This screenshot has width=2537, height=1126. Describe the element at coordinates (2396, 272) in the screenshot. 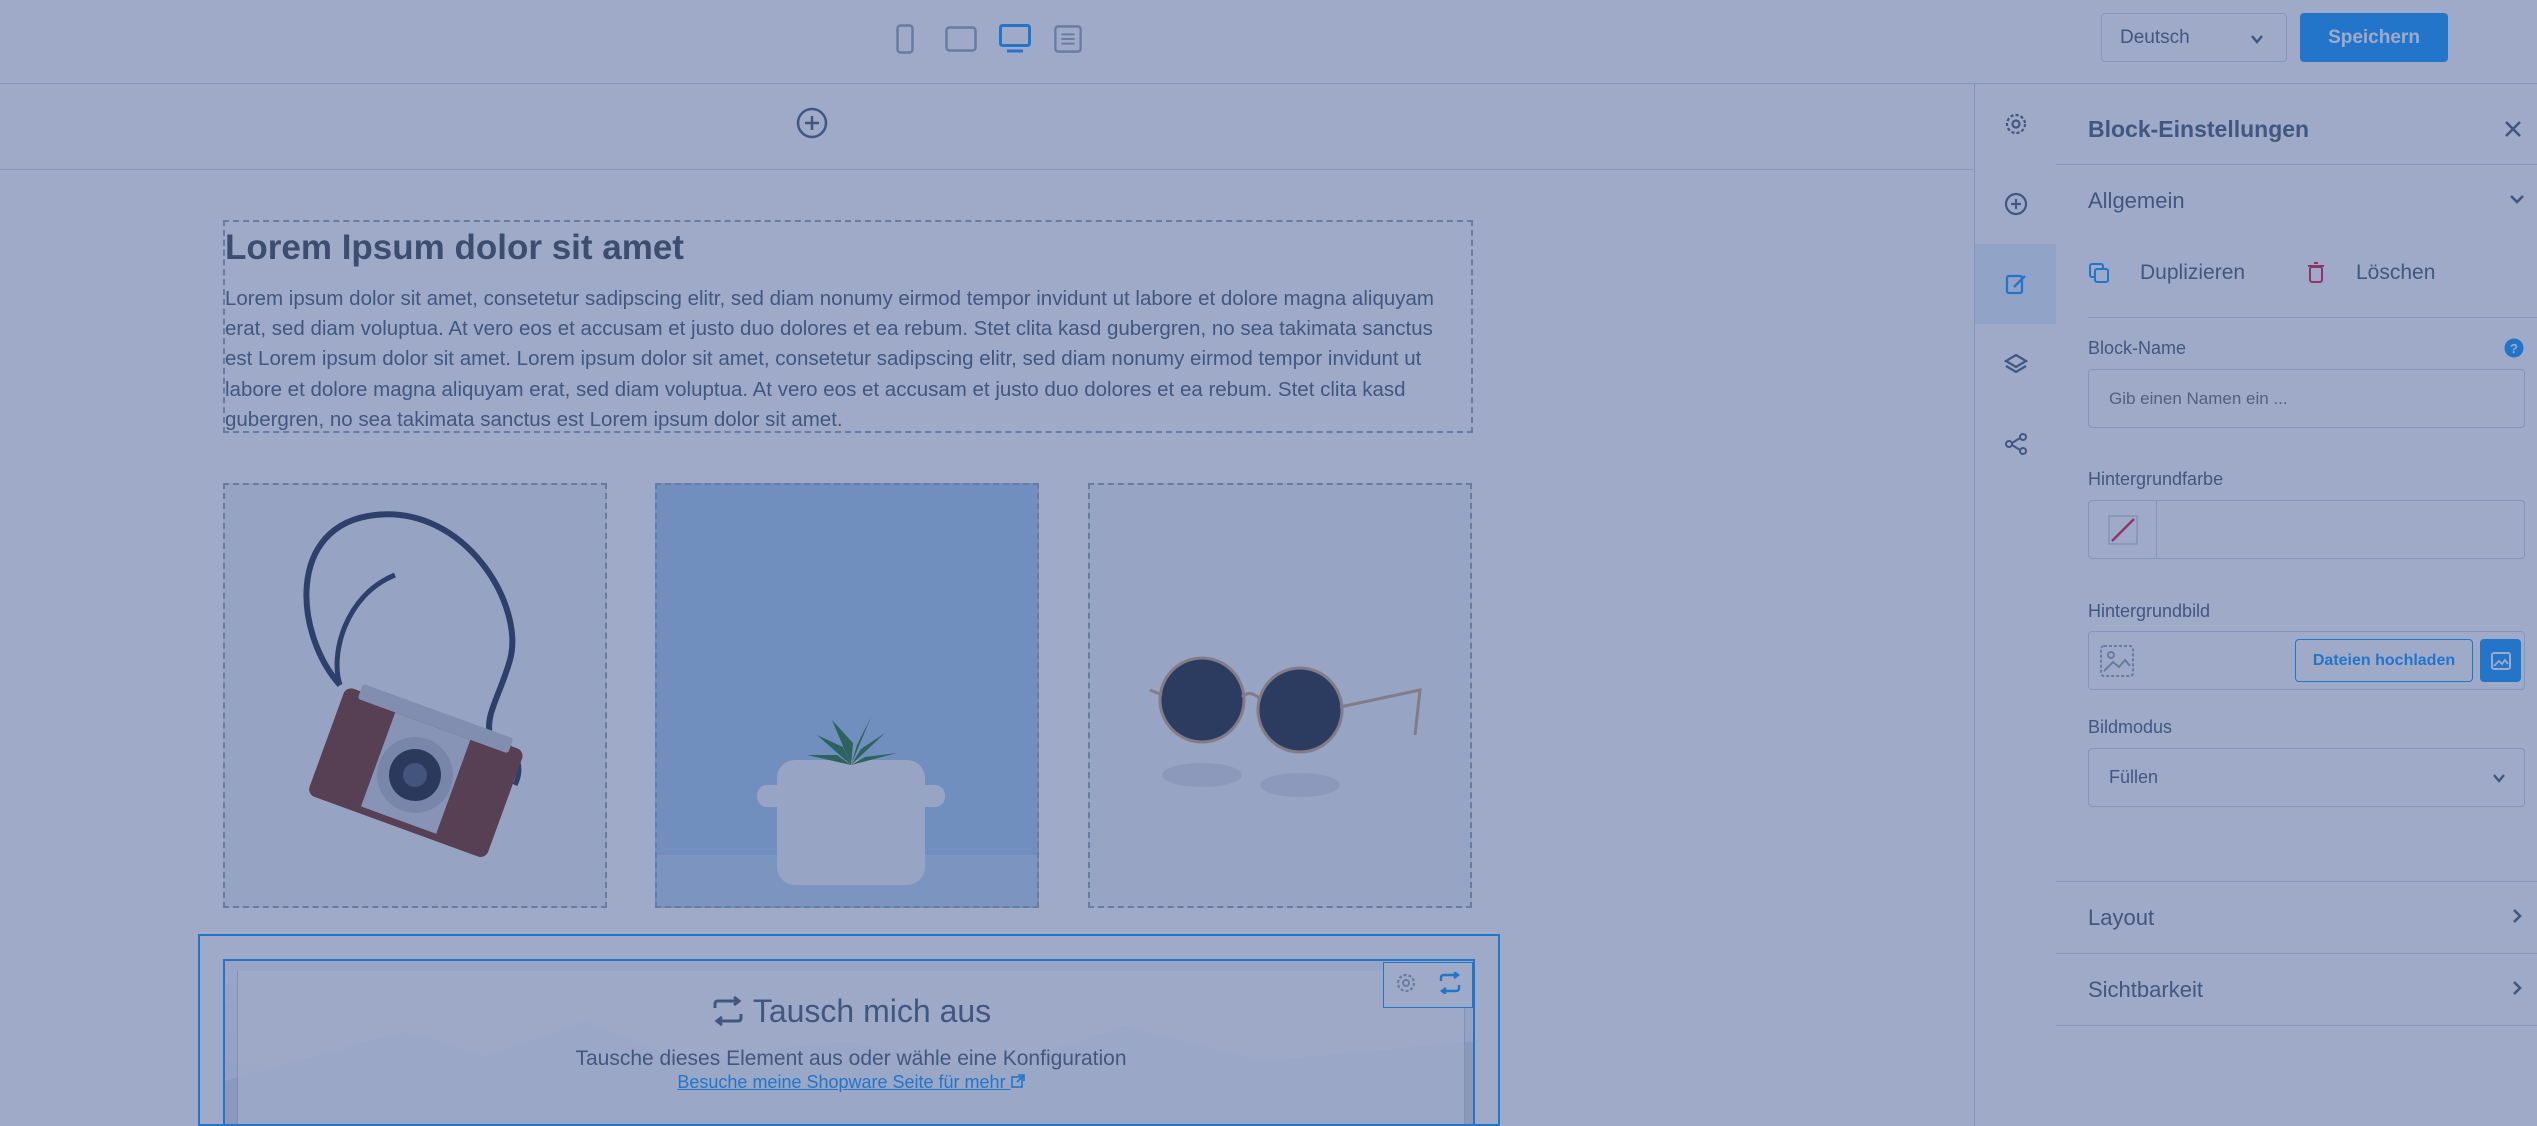

I see `delete-label: Löschen` at that location.